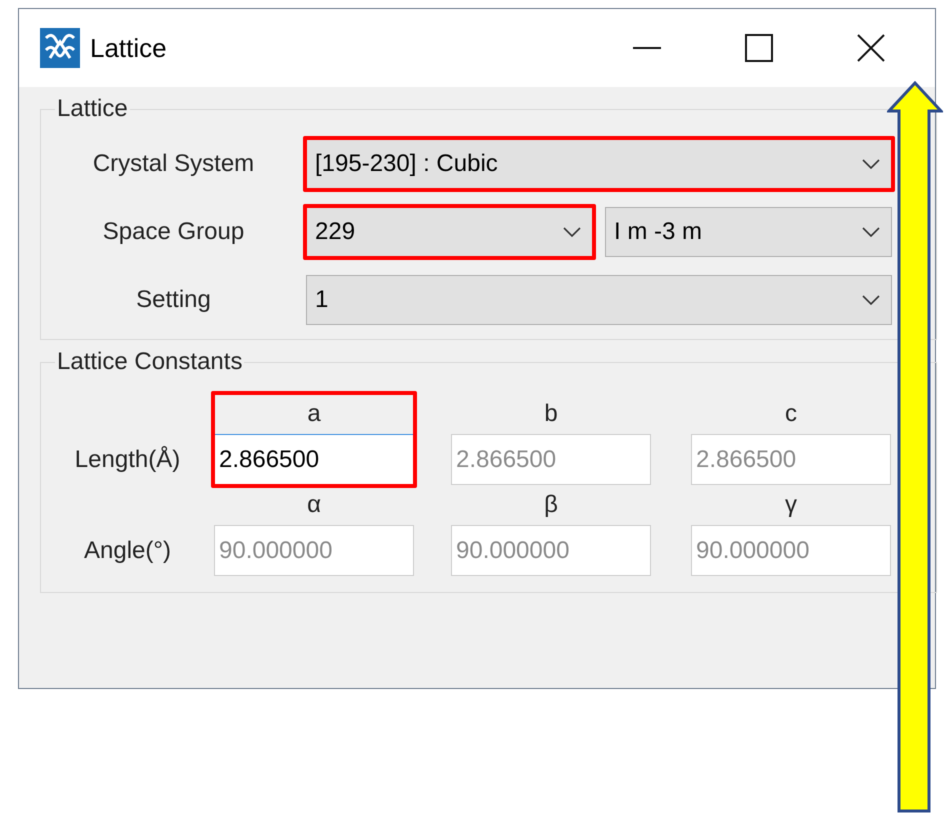 The image size is (944, 814). I want to click on column-header: a, so click(314, 414).